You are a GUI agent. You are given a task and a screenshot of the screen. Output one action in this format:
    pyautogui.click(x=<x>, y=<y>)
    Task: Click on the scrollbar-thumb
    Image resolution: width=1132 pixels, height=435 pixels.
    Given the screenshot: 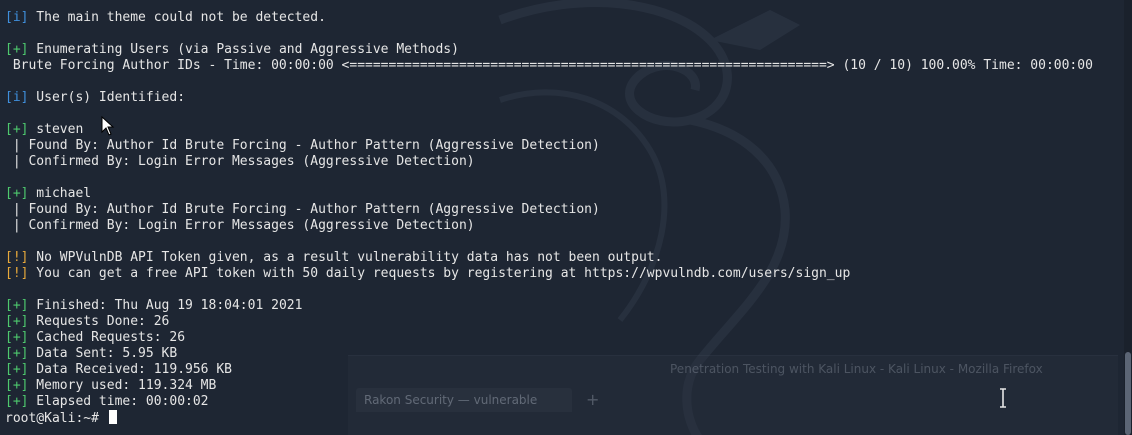 What is the action you would take?
    pyautogui.click(x=1128, y=393)
    